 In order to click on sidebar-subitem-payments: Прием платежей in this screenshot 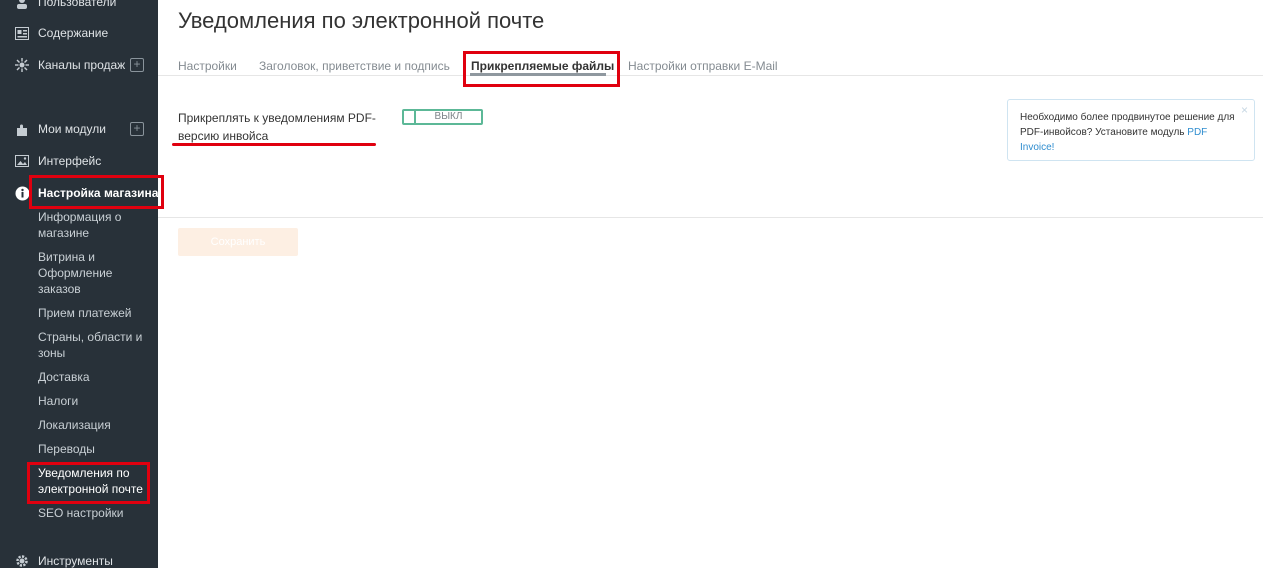, I will do `click(93, 313)`.